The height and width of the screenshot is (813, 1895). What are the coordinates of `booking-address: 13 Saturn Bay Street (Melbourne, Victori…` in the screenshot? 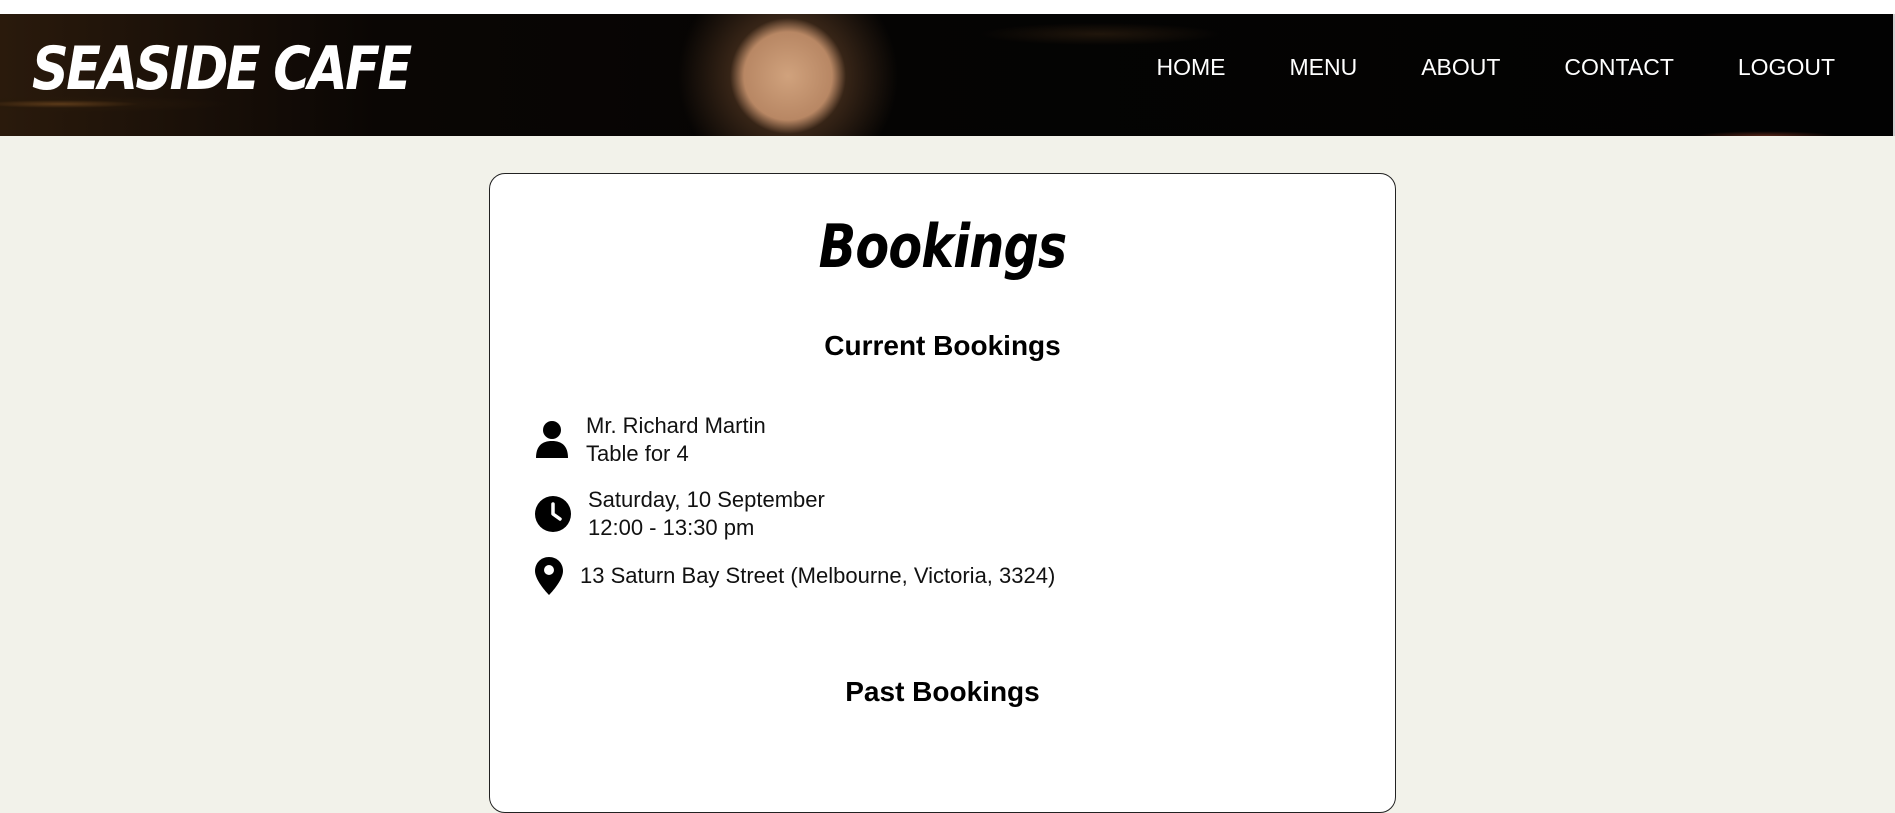 It's located at (818, 575).